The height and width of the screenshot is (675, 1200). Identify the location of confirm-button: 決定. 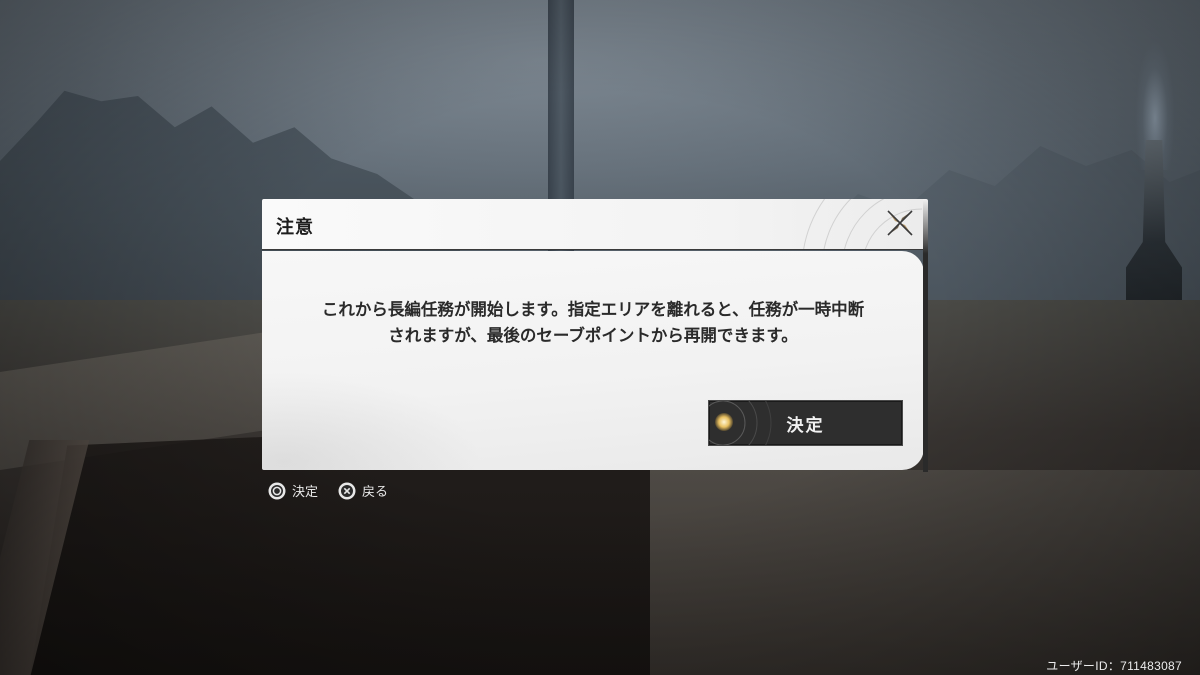
(805, 423).